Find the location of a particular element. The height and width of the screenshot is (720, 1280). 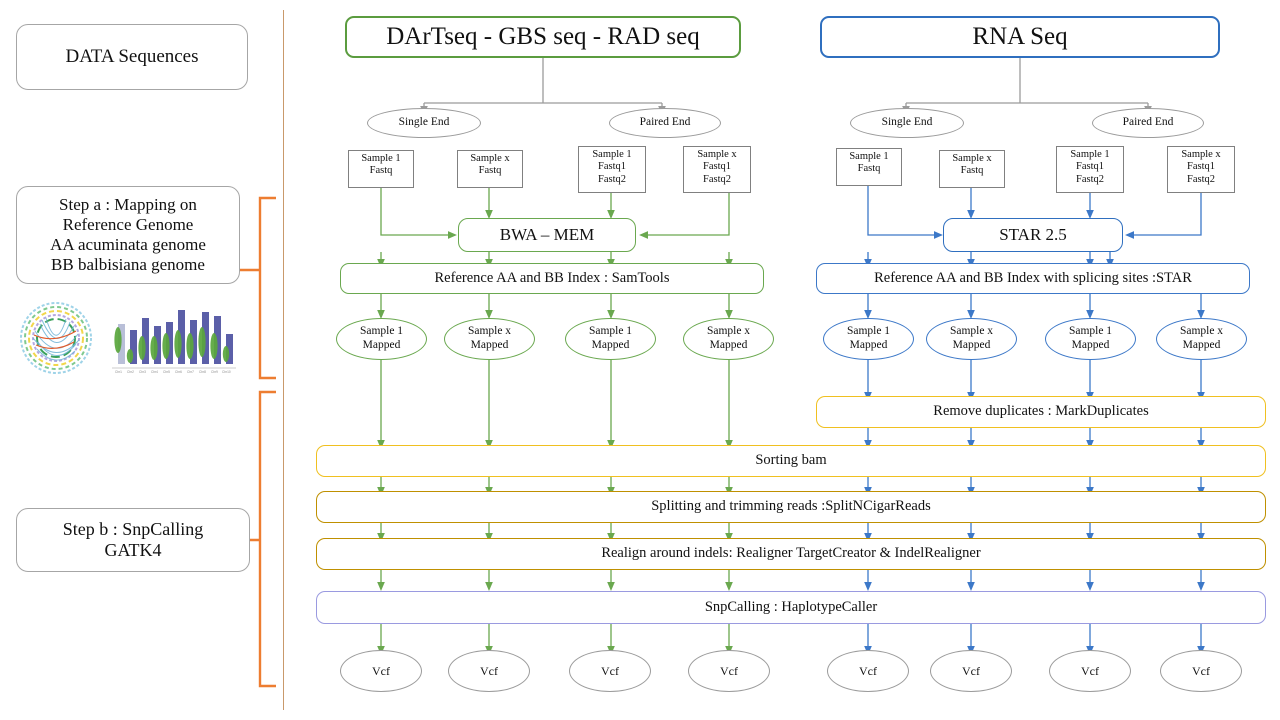

dartseq-reference-index-label: Reference AA and BB Index : SamTools is located at coordinates (552, 277).